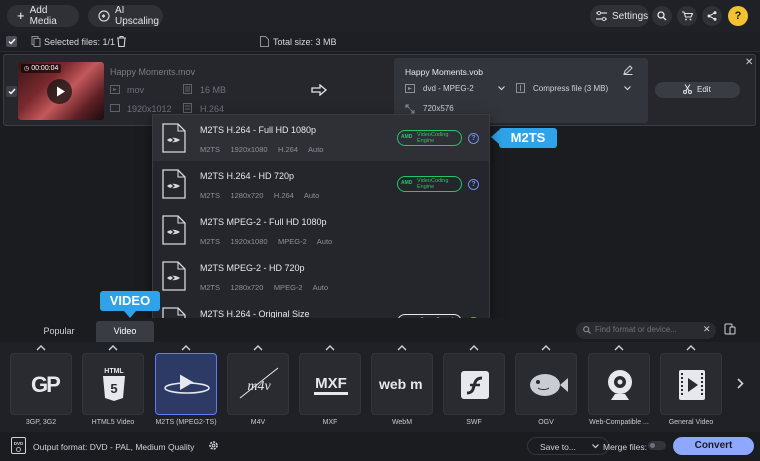 The height and width of the screenshot is (461, 760). I want to click on format-tile: GP, so click(41, 384).